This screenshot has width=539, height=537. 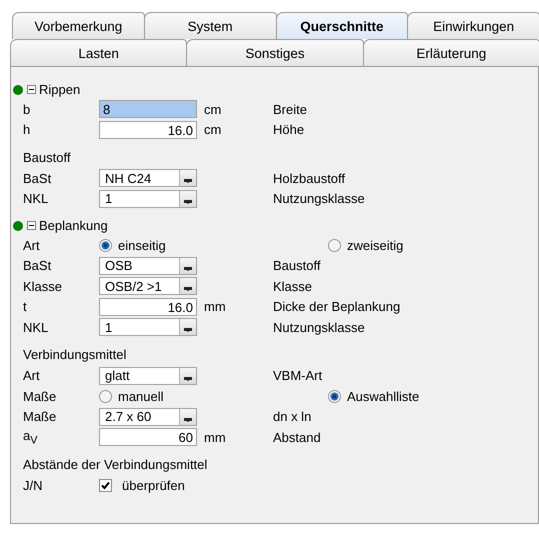 I want to click on input-field: 60, so click(x=148, y=437).